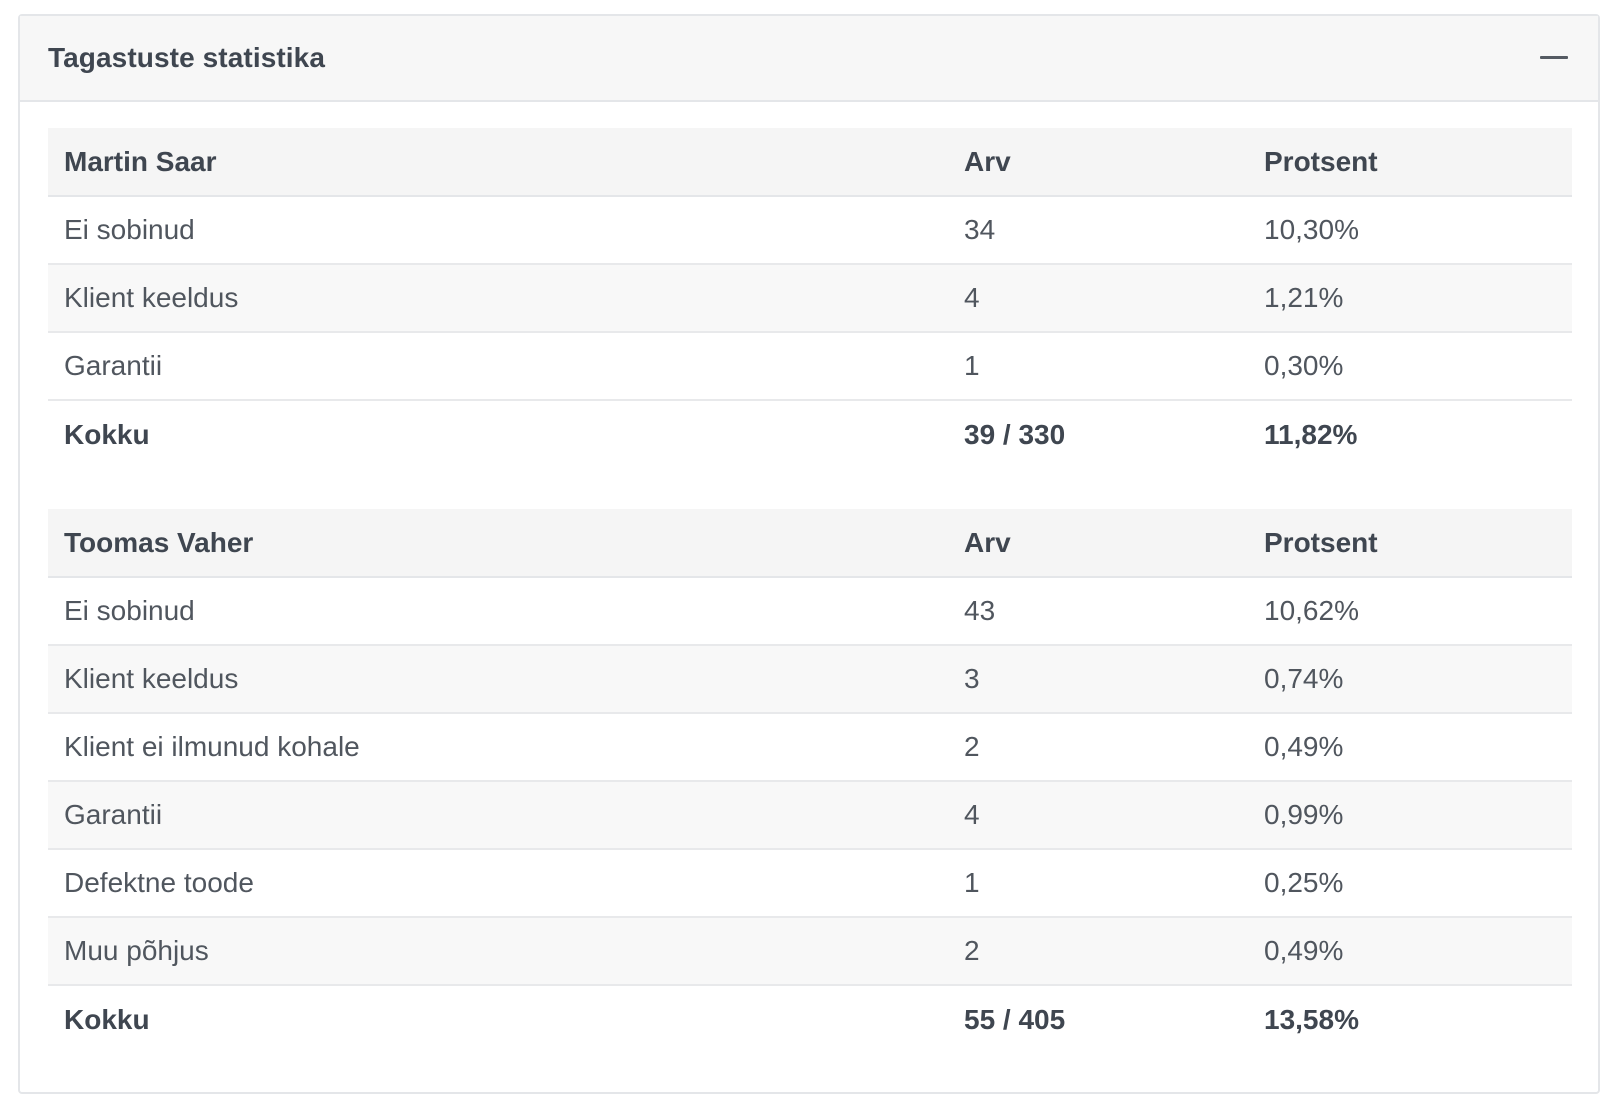 This screenshot has width=1622, height=1116. What do you see at coordinates (810, 1019) in the screenshot?
I see `total-row: Kokku 55 / 405 13,58%` at bounding box center [810, 1019].